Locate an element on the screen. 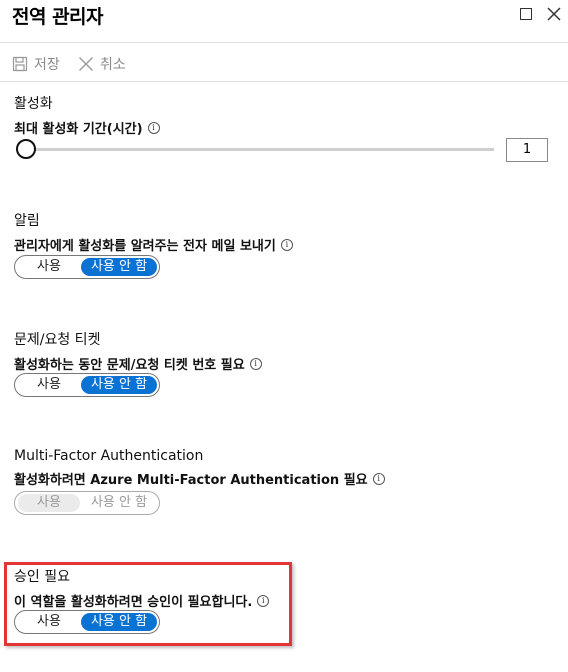 The image size is (568, 672). maximize-button is located at coordinates (526, 14).